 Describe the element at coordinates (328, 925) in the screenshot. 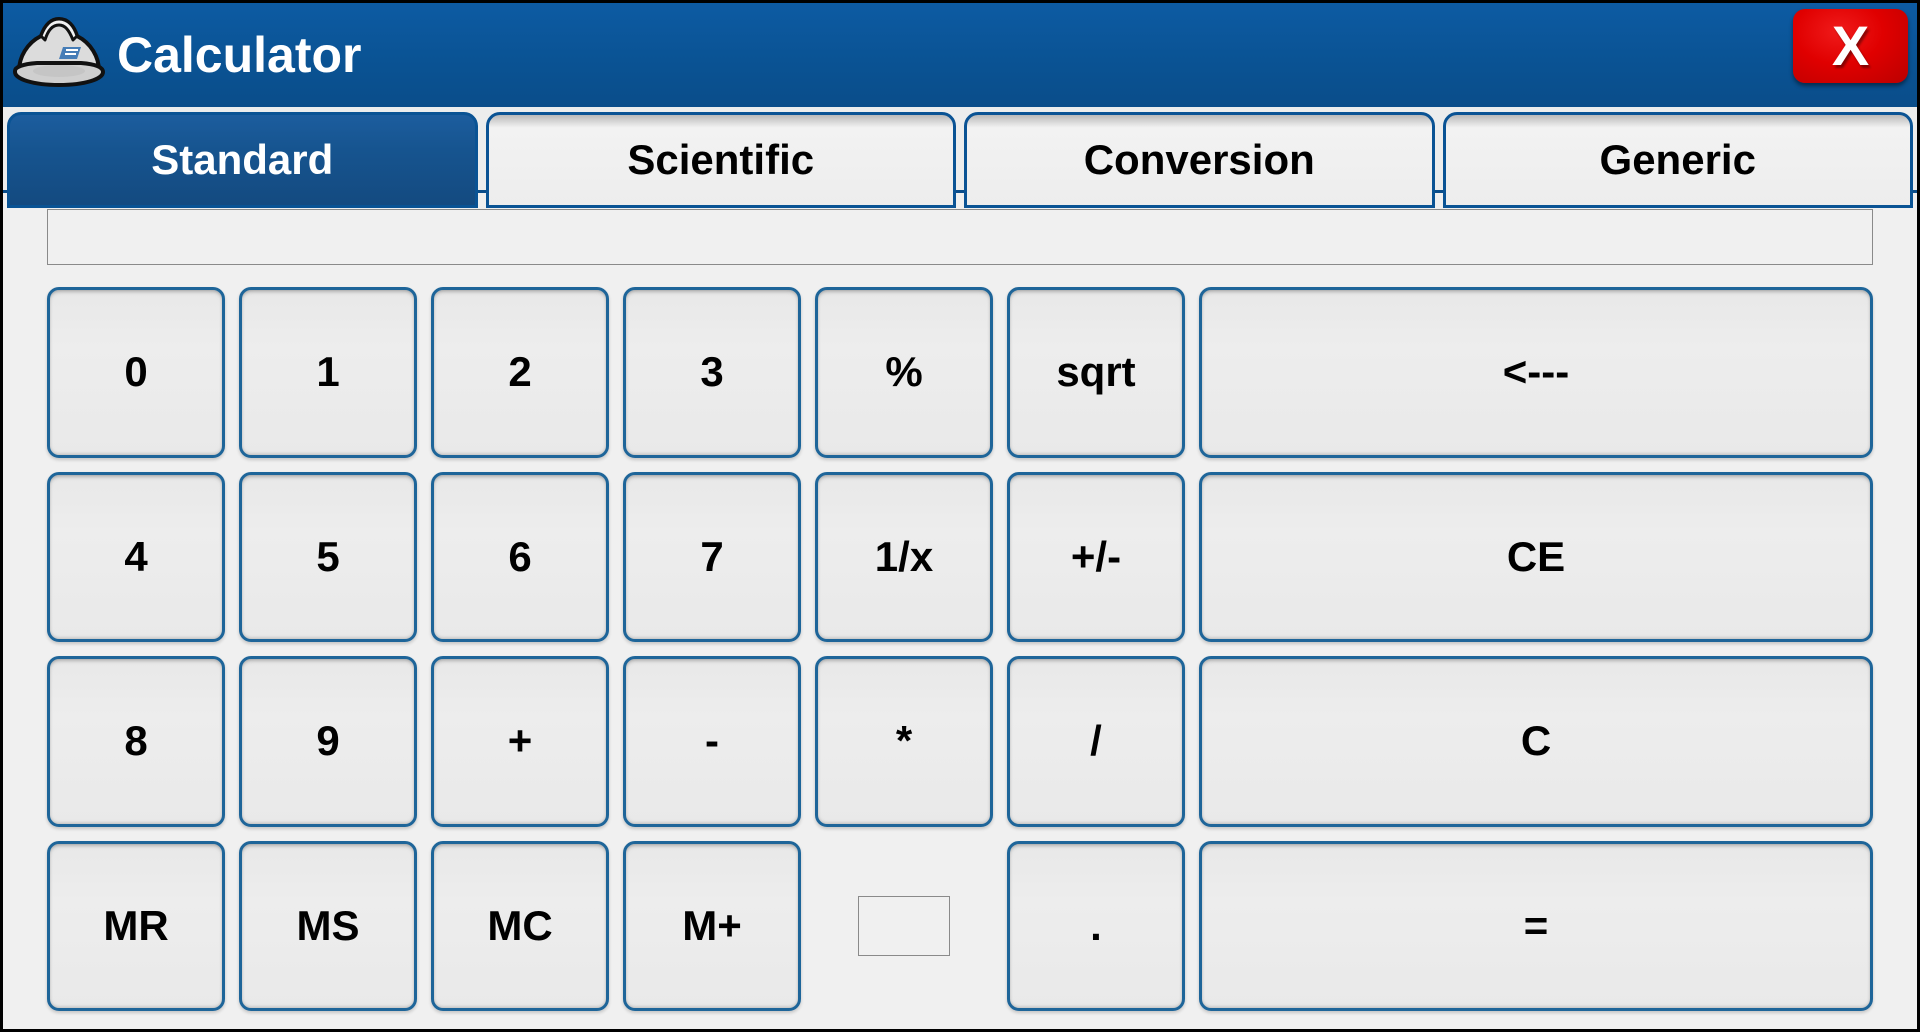

I see `key-memory-store: MS` at that location.